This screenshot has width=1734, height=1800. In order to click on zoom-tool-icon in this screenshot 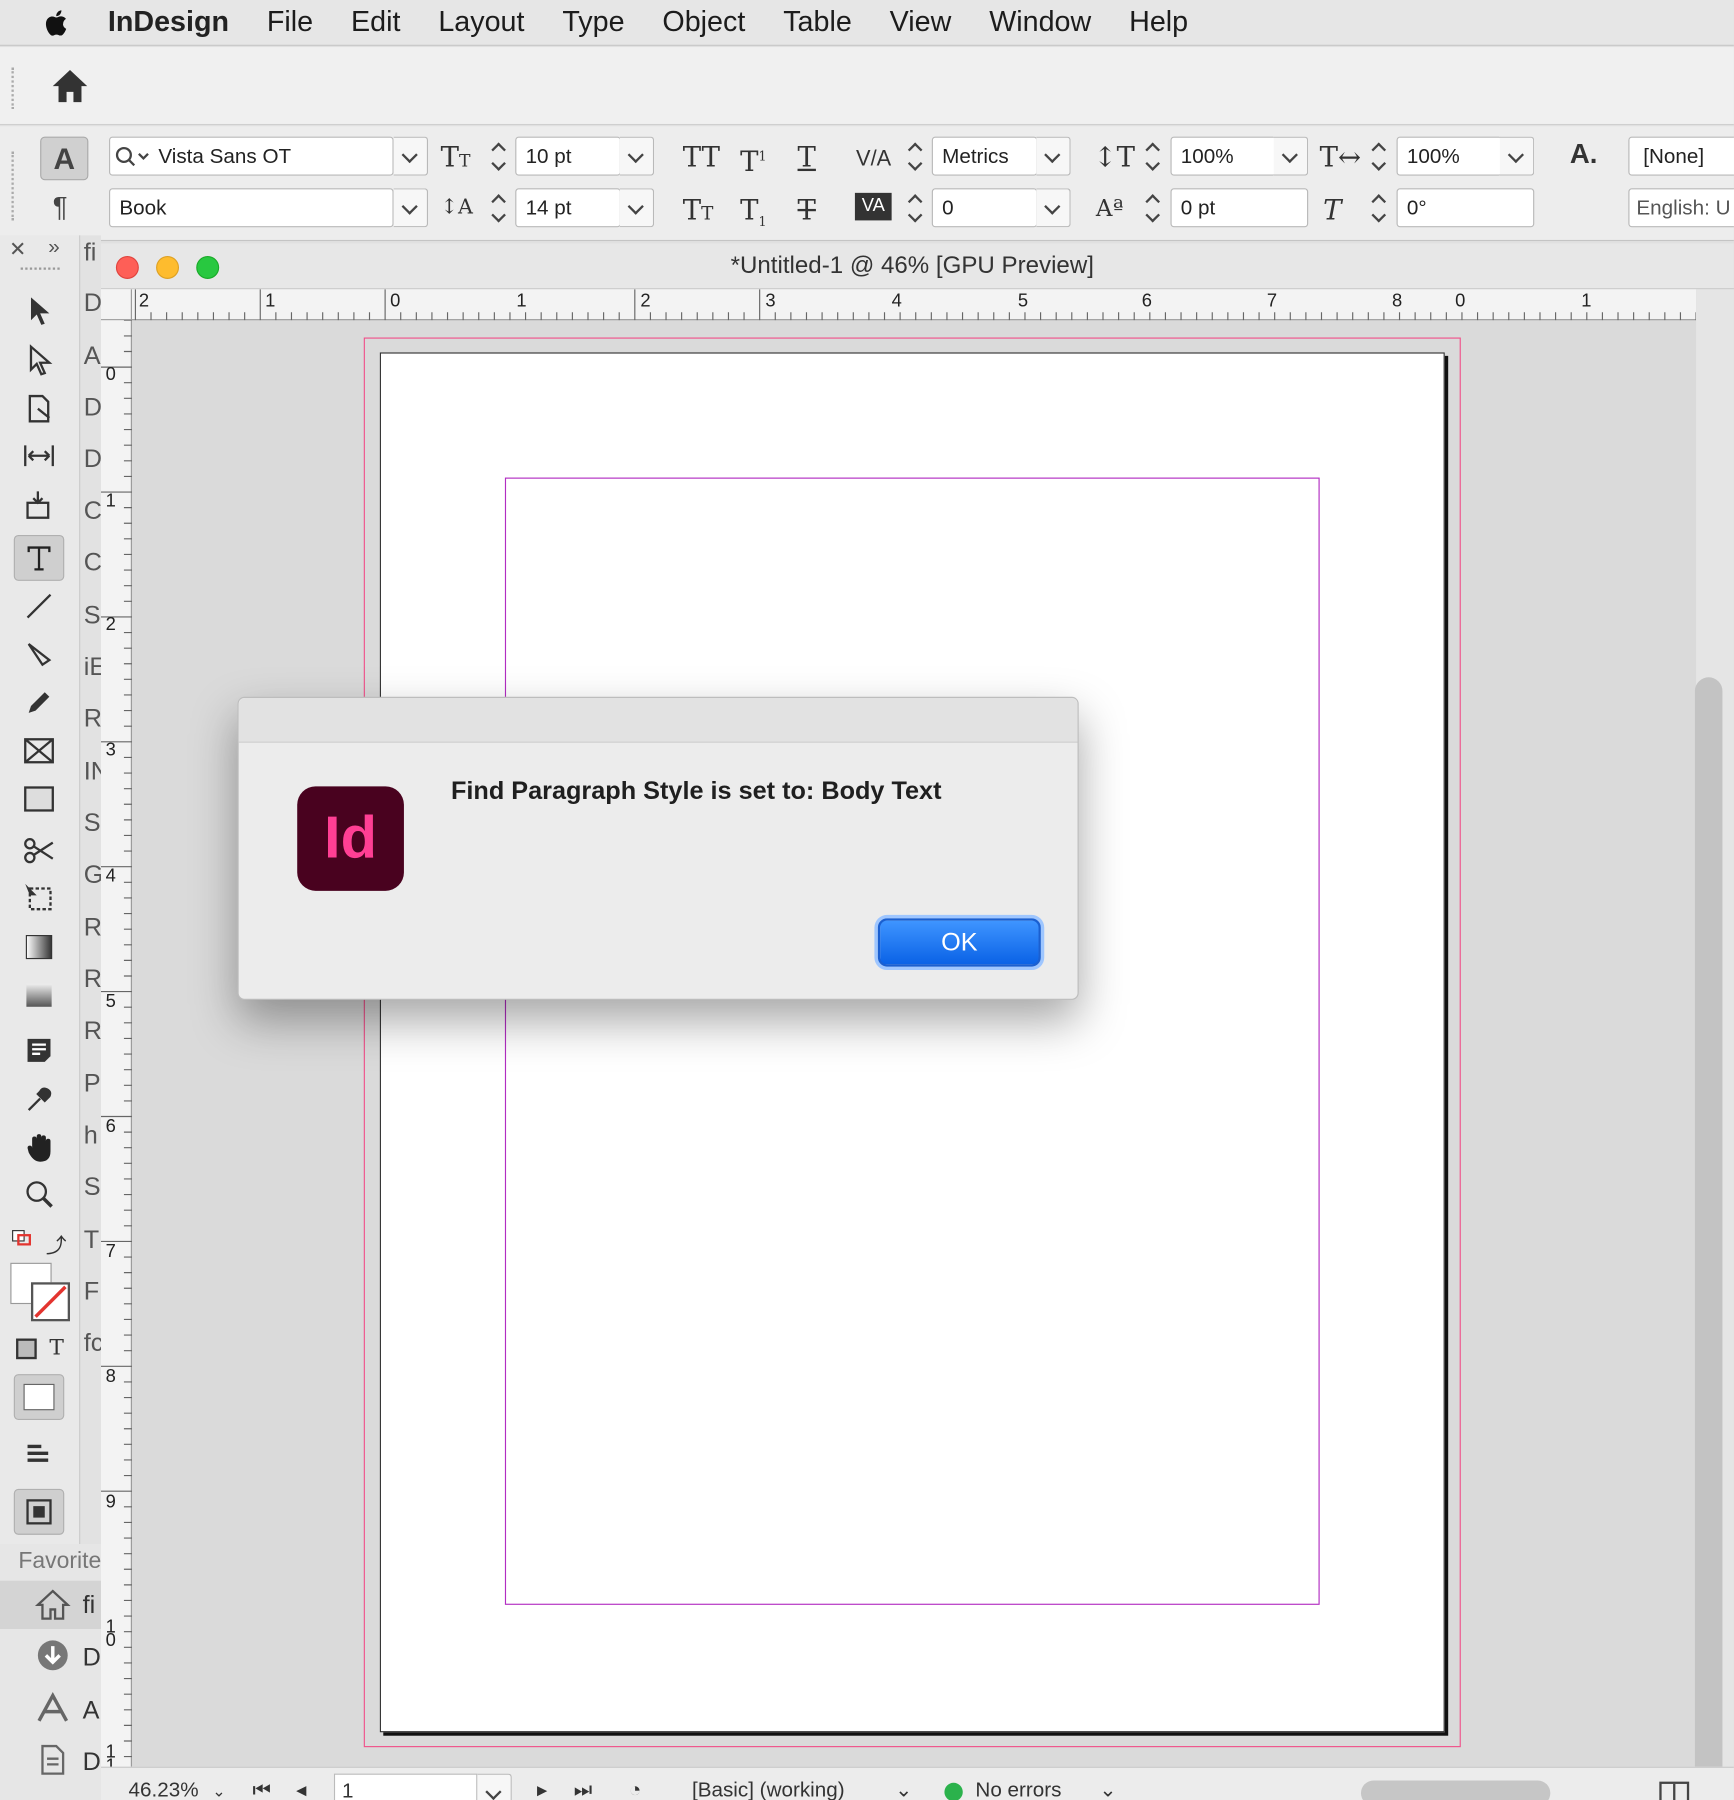, I will do `click(39, 1194)`.